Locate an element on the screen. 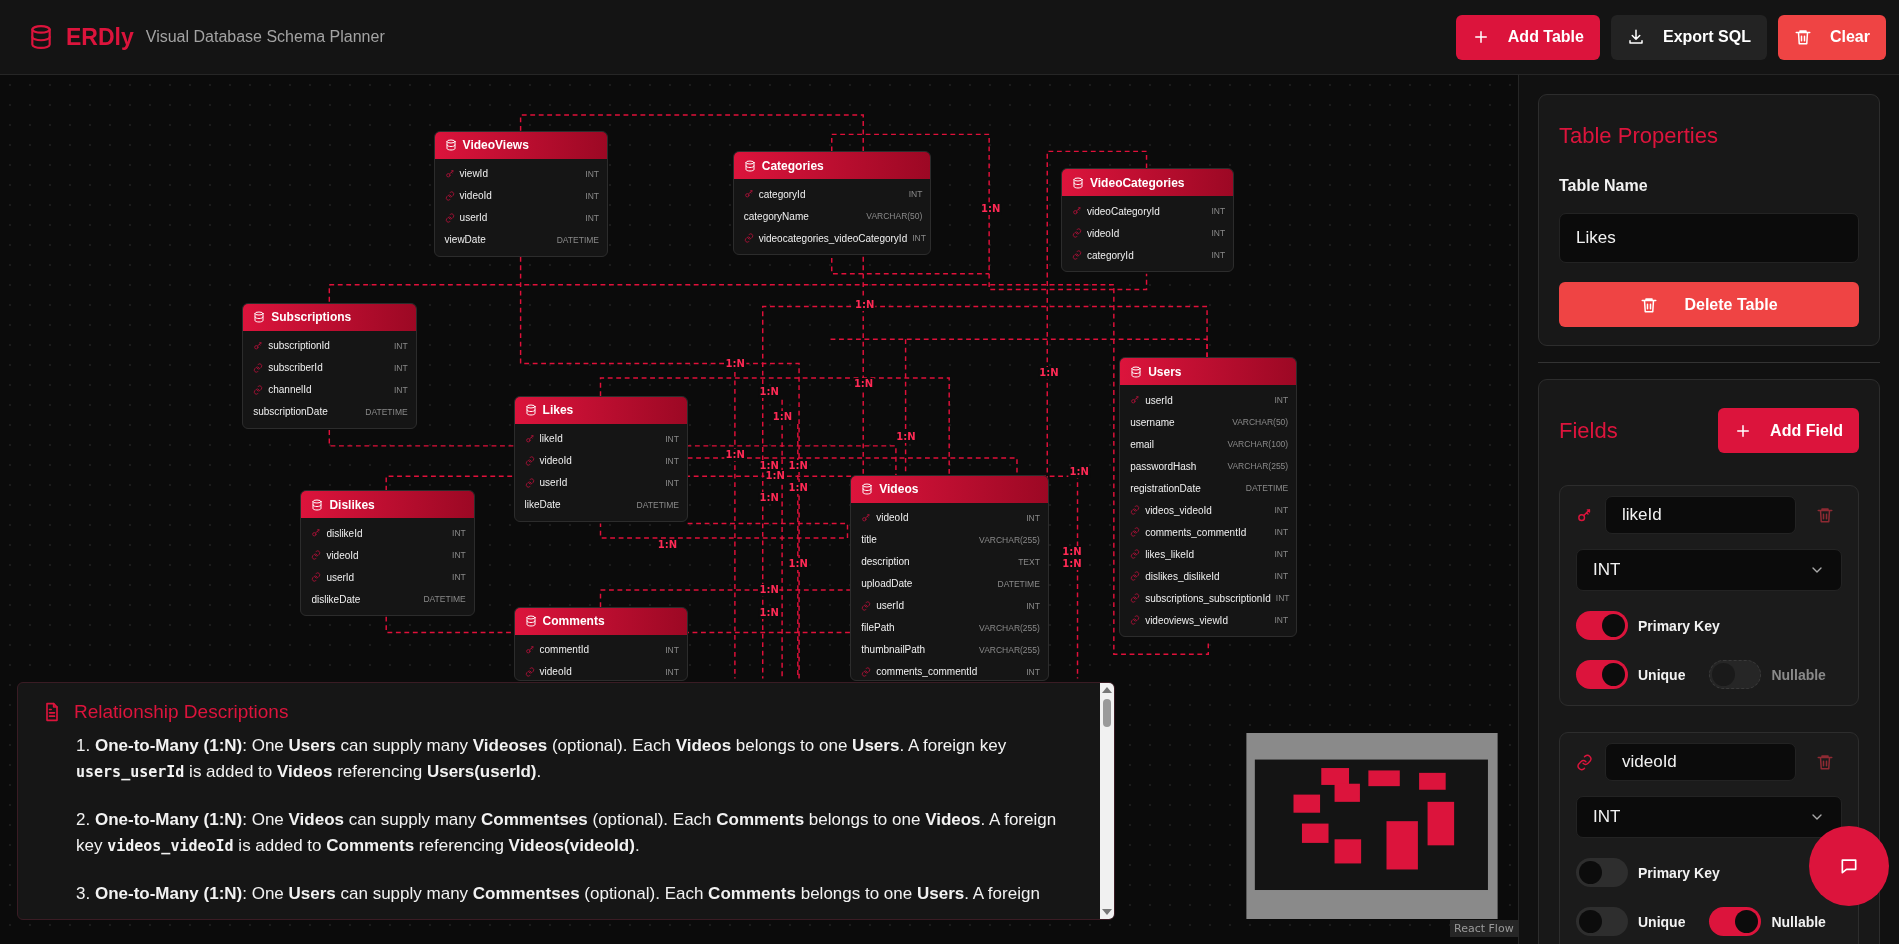 This screenshot has height=944, width=1899. relationship-description: 3. One-to-Many (1:N): One Users can supply many Commentses (optional). Each Comments belongs to one Users. A foreign is located at coordinates (558, 894).